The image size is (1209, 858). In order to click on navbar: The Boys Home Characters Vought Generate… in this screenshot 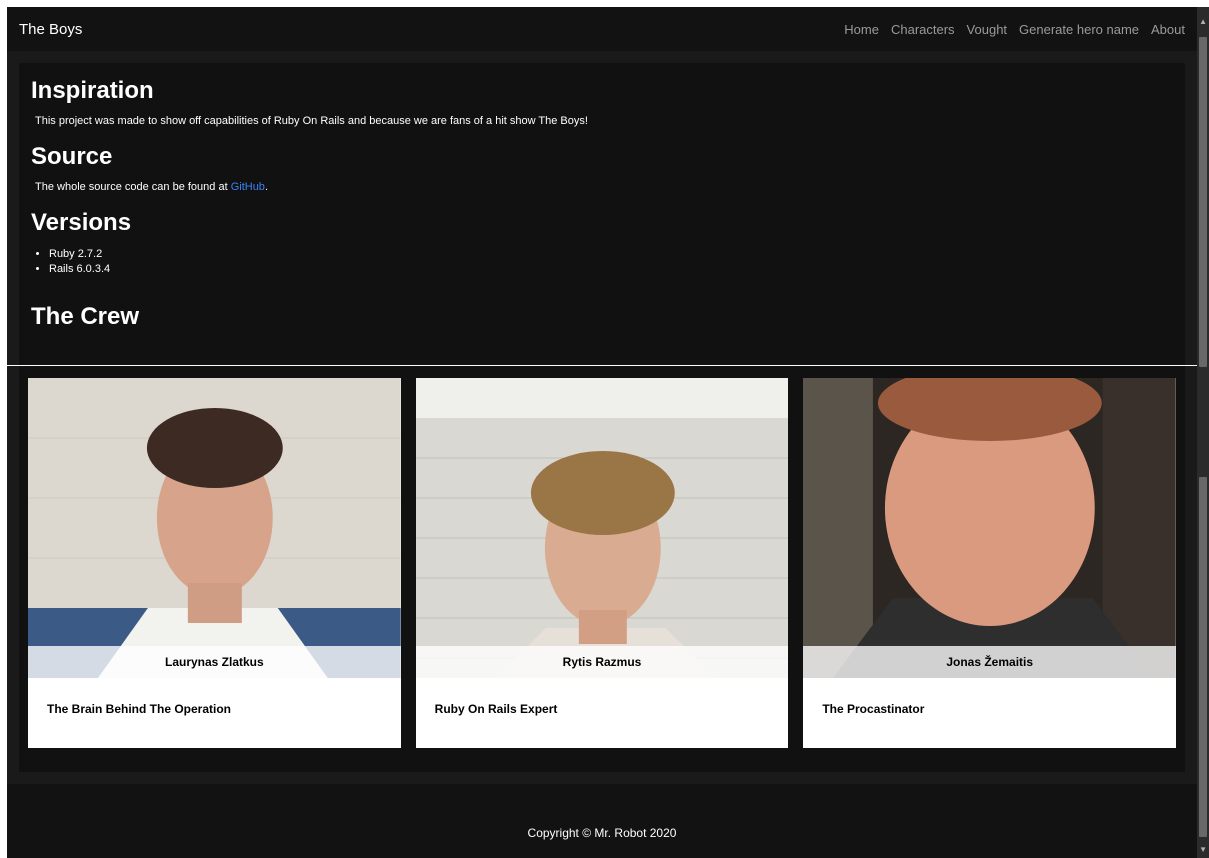, I will do `click(602, 29)`.